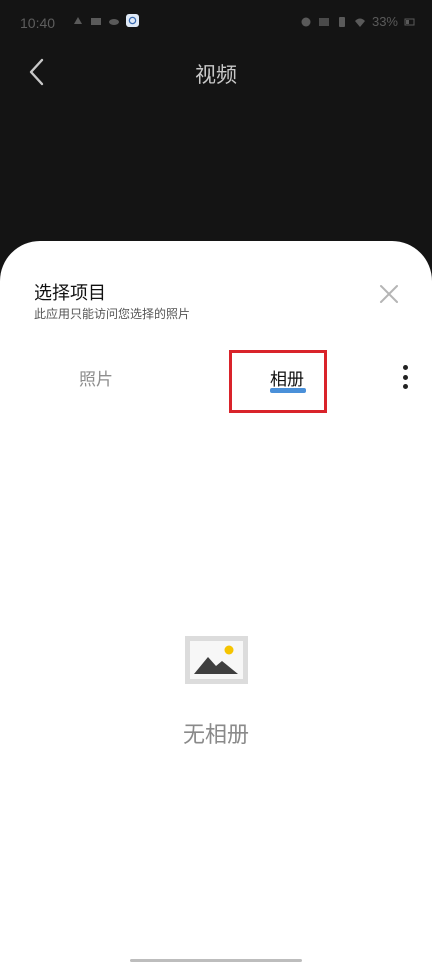  I want to click on image-placeholder-icon, so click(216, 660).